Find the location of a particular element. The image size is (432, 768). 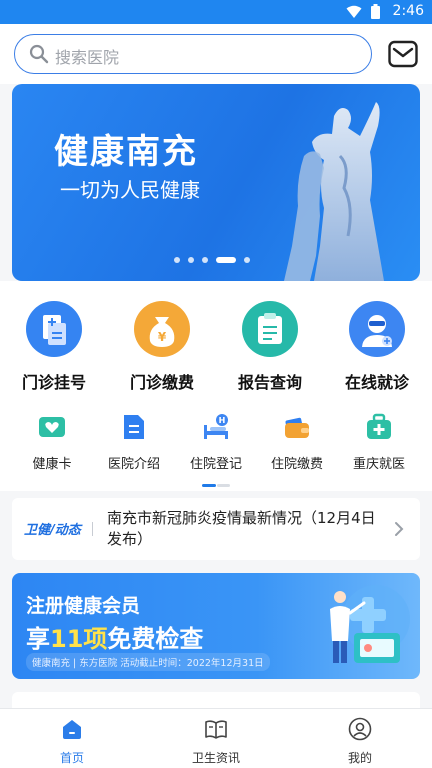

service-admission-registration: H 住院登记 is located at coordinates (216, 442).